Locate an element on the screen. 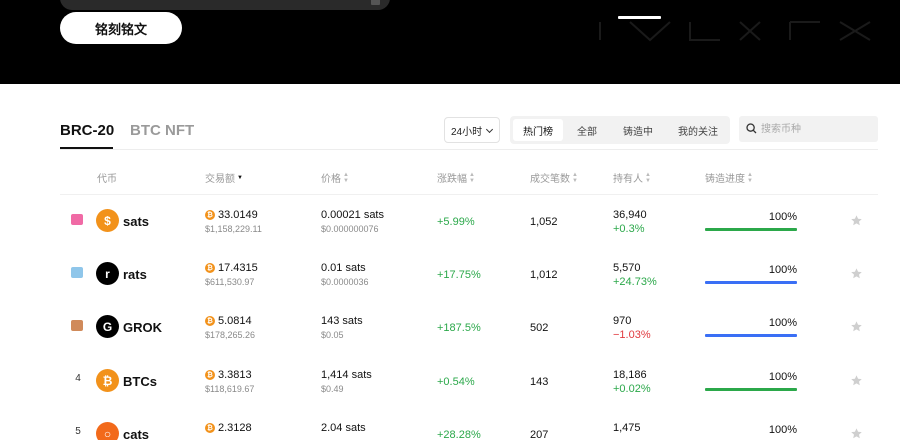 The width and height of the screenshot is (900, 440). holder-change: +0.3% is located at coordinates (629, 229).